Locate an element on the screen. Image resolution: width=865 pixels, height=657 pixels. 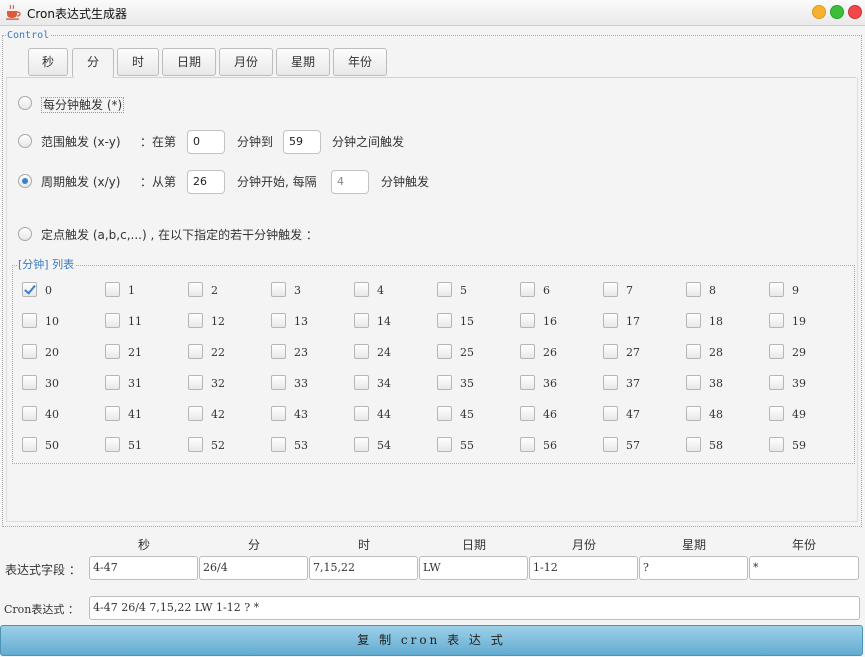
tab-date: 日期 is located at coordinates (189, 62).